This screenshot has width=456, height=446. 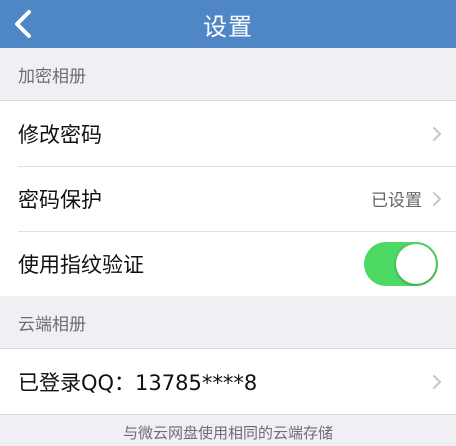 What do you see at coordinates (60, 134) in the screenshot?
I see `change-password-label: 修改密码` at bounding box center [60, 134].